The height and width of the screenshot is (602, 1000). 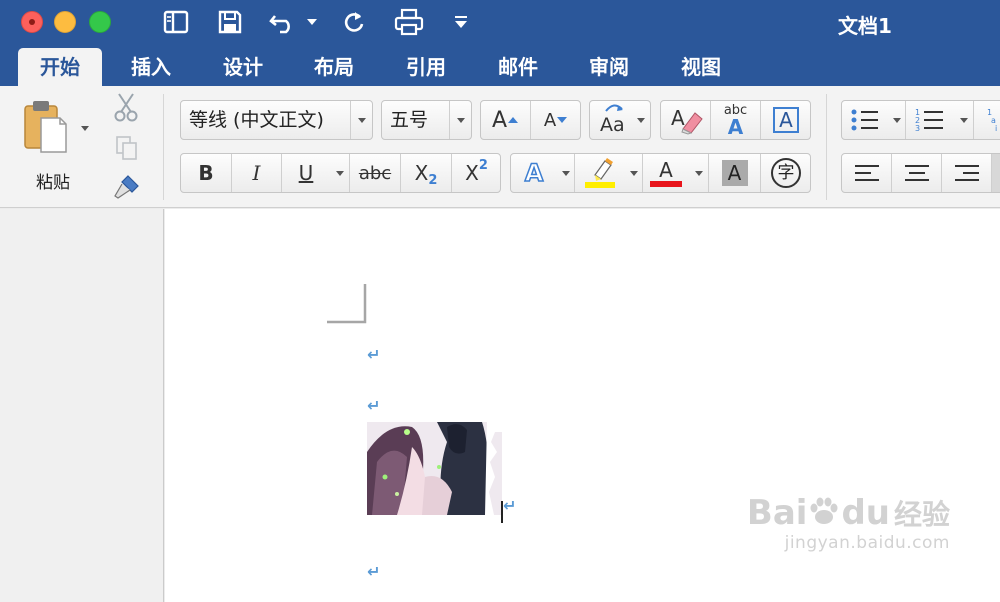 What do you see at coordinates (100, 22) in the screenshot?
I see `maximize-window-button` at bounding box center [100, 22].